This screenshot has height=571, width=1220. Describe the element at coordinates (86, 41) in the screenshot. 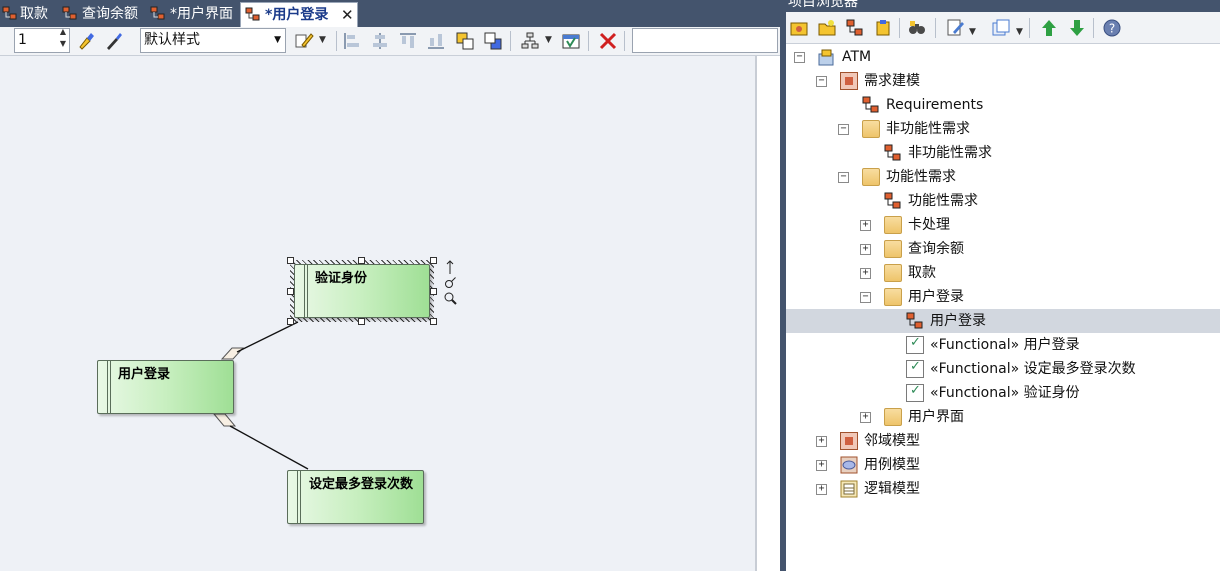

I see `fill-brush-icon` at that location.